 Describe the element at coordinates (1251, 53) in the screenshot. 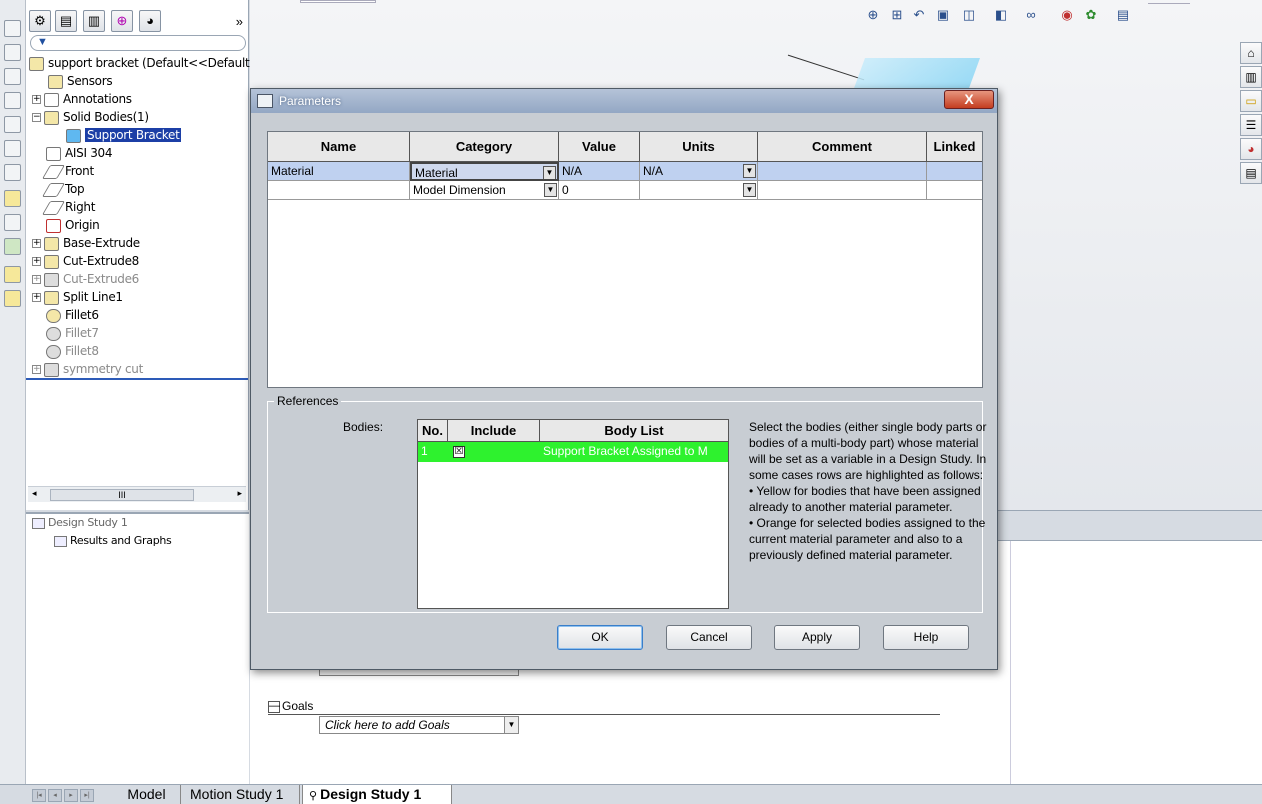

I see `home-icon: ⌂` at that location.